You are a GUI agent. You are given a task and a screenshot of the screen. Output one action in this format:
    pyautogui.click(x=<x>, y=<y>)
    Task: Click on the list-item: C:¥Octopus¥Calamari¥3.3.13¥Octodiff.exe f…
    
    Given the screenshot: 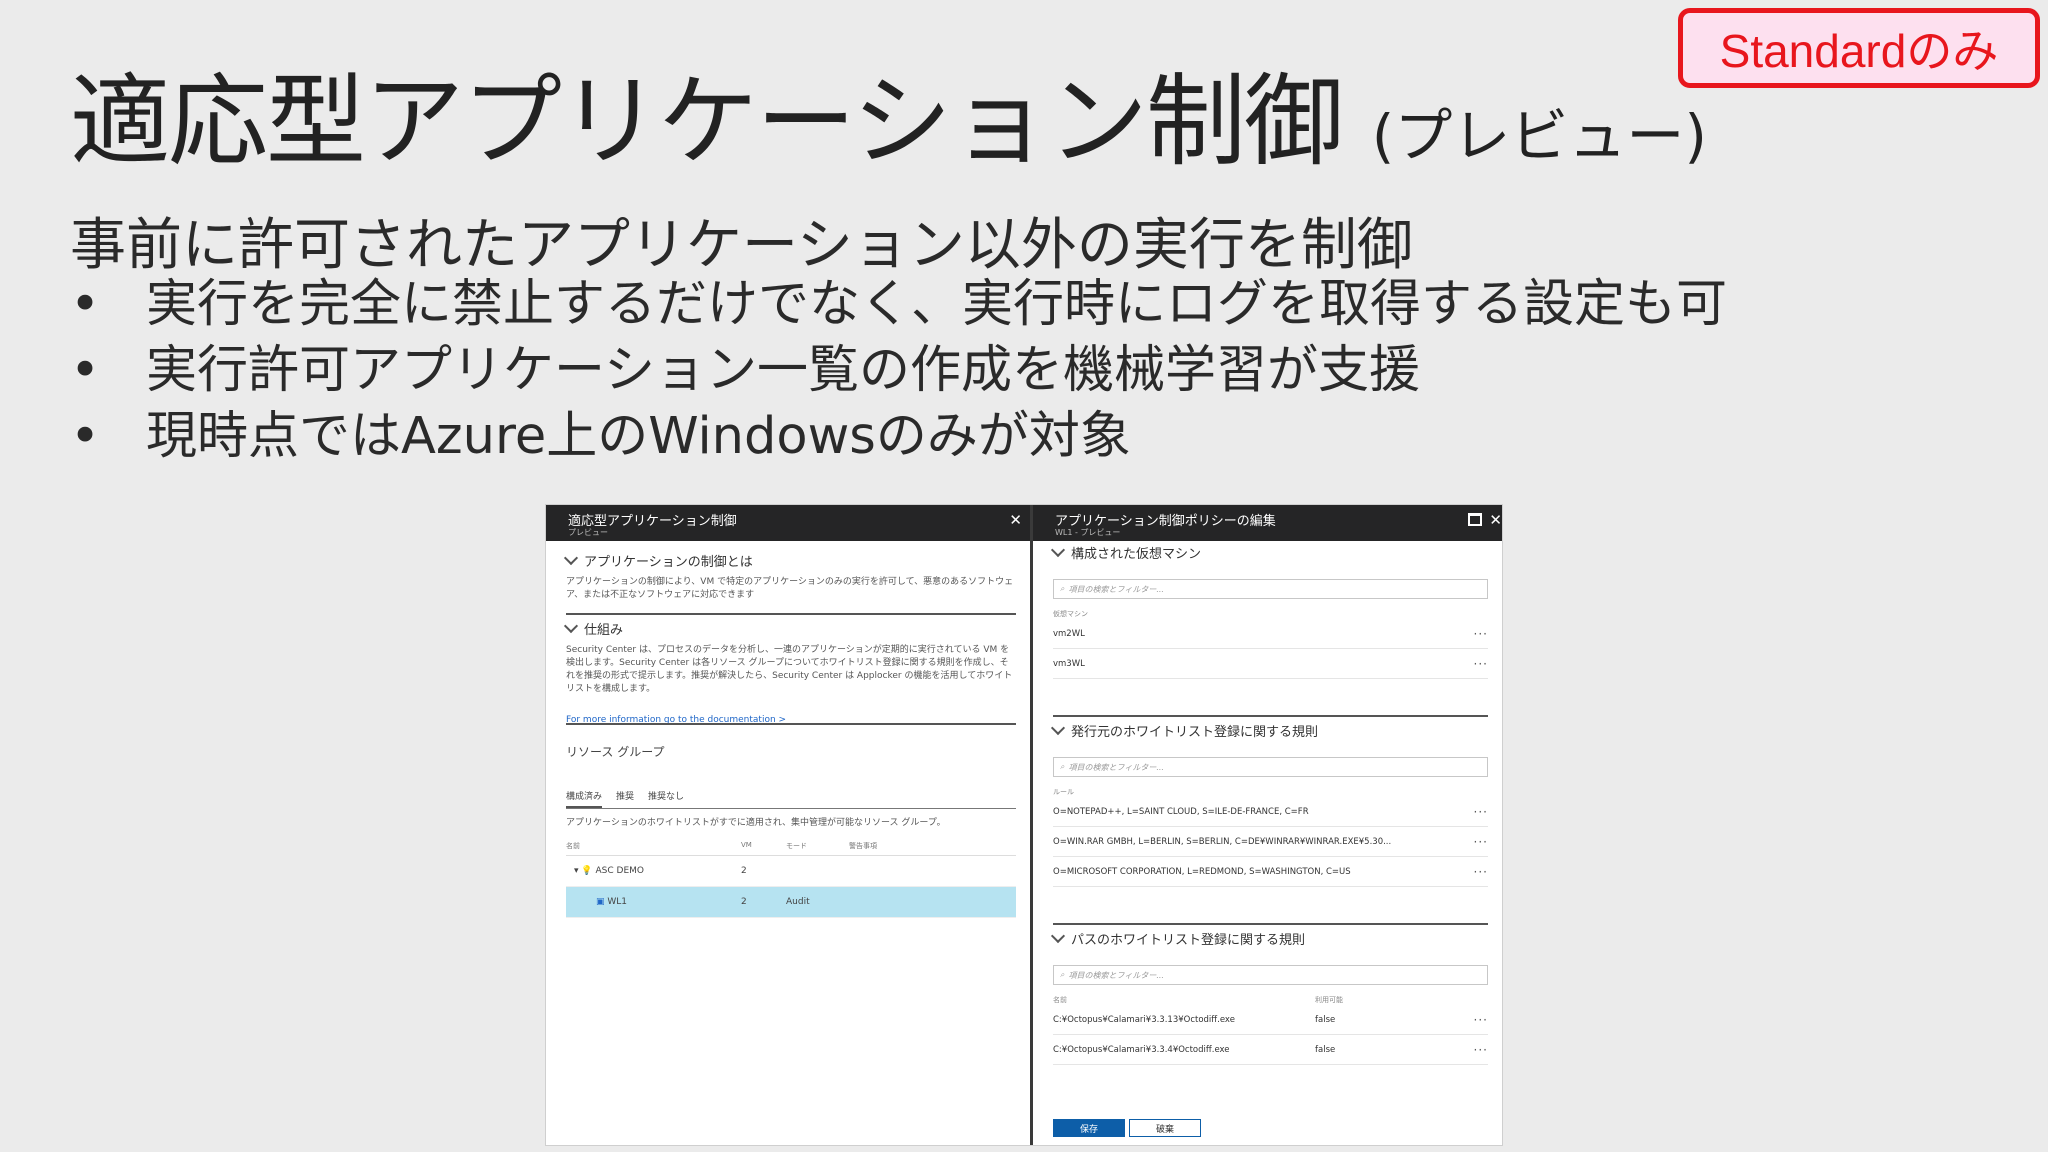 What is the action you would take?
    pyautogui.click(x=1270, y=1020)
    